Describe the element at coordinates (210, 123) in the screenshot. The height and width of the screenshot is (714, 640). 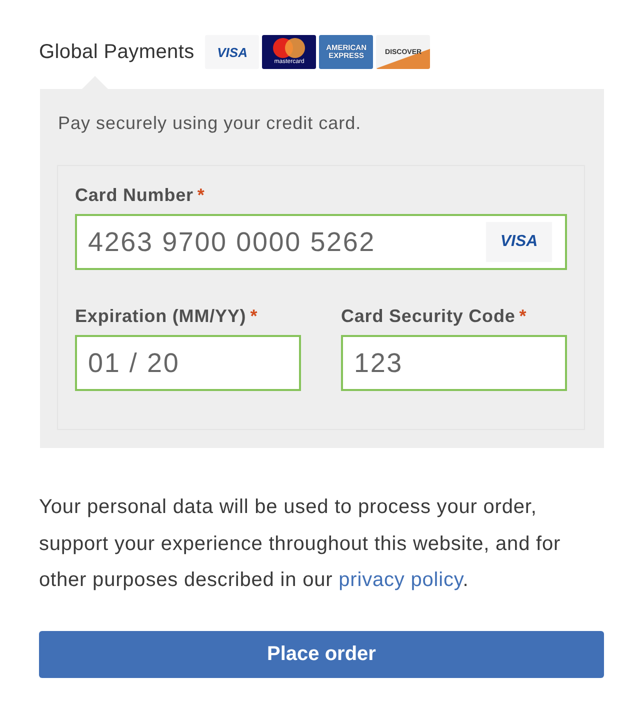
I see `panel-description: Pay securely using your credit card.` at that location.